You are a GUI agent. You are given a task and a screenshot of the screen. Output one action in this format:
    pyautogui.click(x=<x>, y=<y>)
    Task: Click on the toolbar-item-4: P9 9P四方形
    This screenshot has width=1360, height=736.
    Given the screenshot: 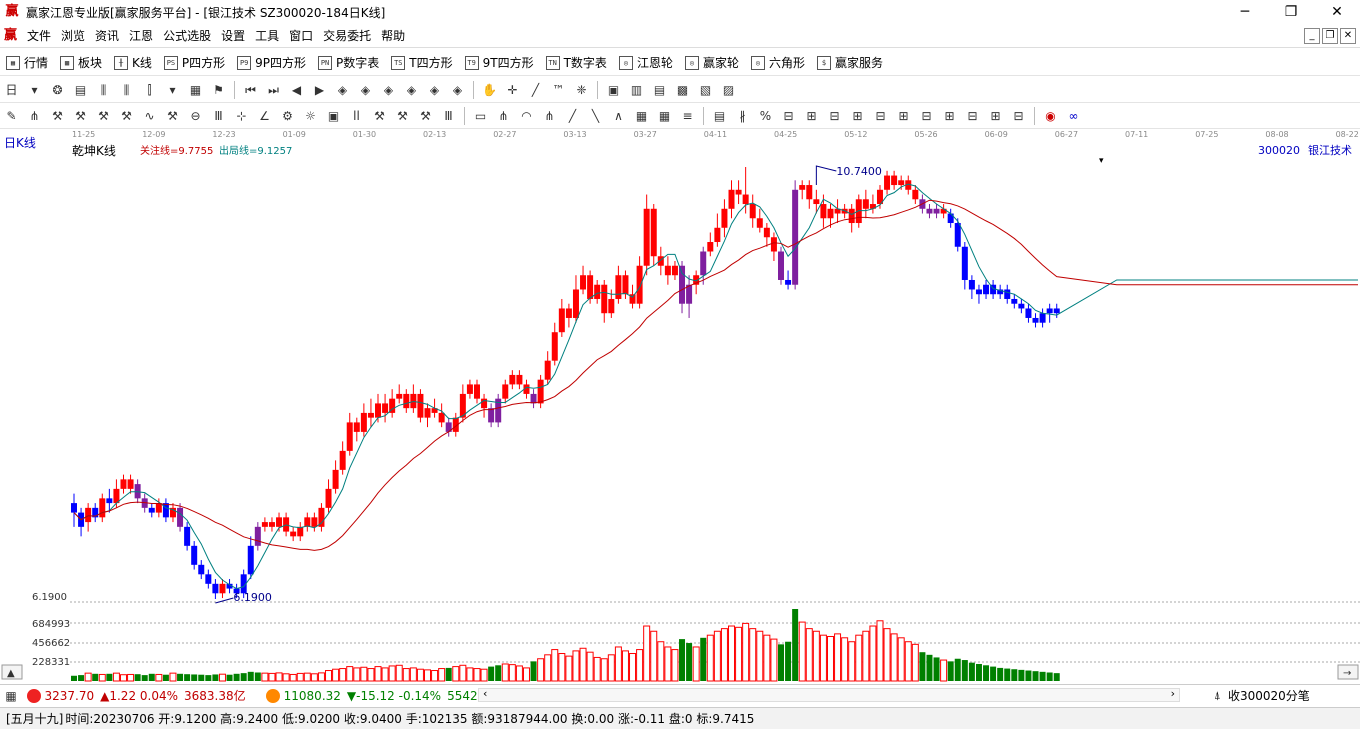 What is the action you would take?
    pyautogui.click(x=271, y=63)
    